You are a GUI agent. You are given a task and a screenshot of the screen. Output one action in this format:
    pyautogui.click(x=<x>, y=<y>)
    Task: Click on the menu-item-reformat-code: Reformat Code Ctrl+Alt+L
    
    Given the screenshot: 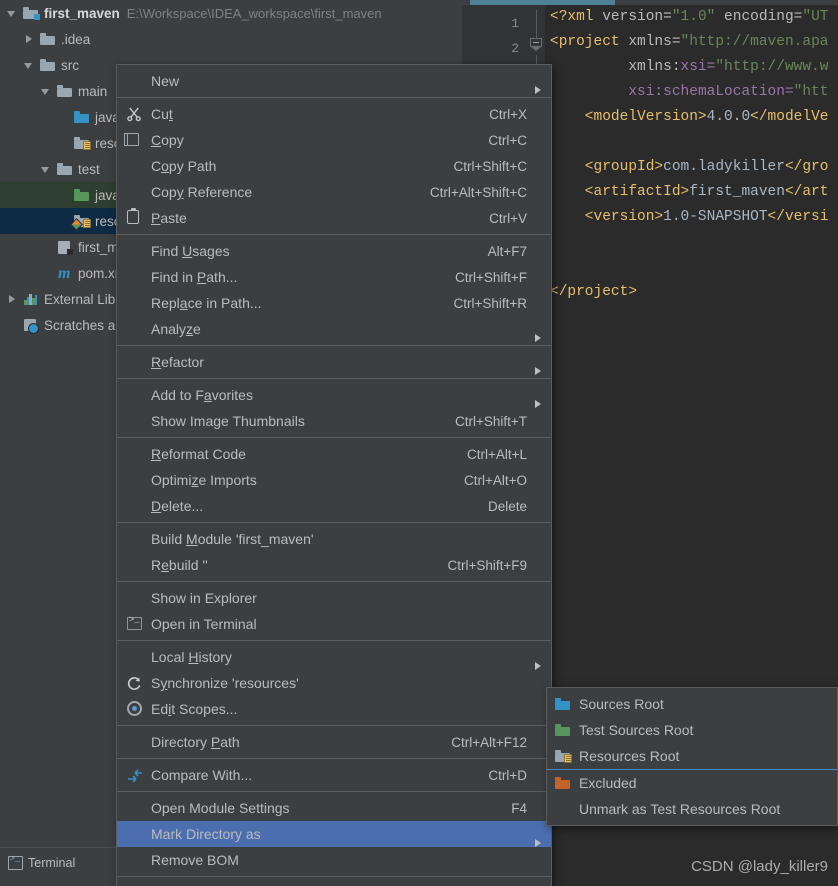 What is the action you would take?
    pyautogui.click(x=334, y=454)
    